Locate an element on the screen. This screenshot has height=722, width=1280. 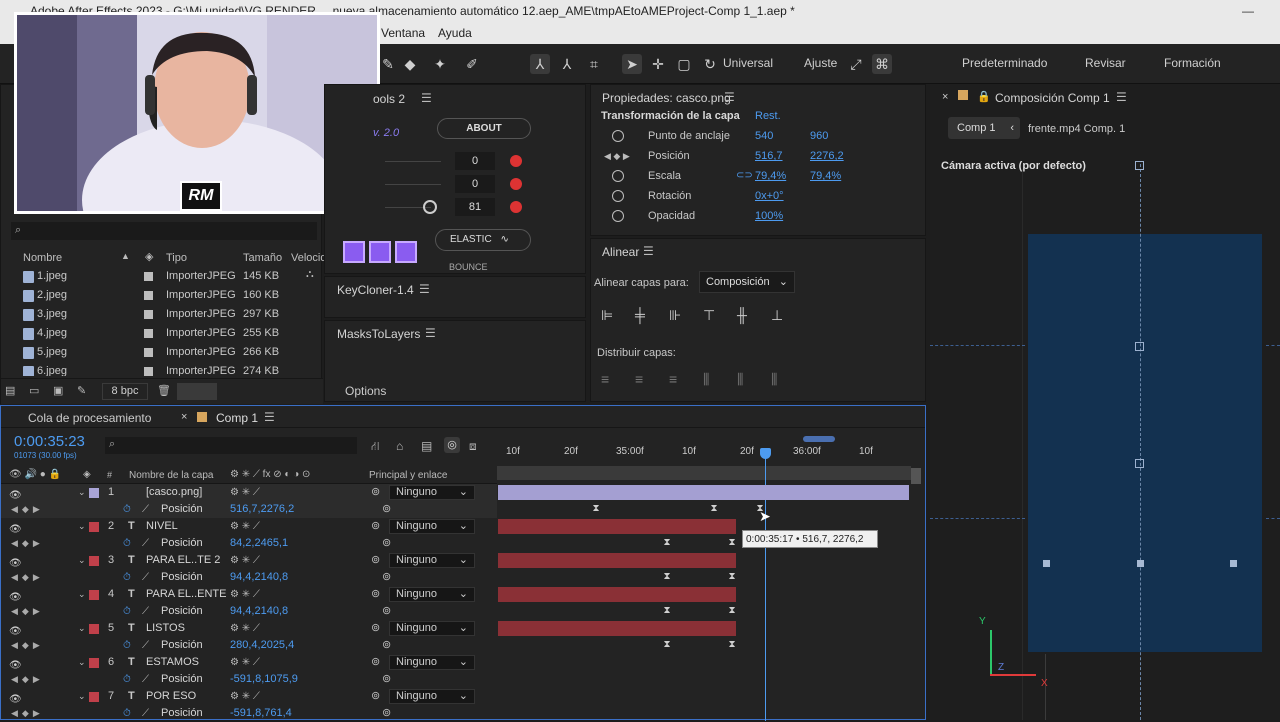
layer-name: LISTOS is located at coordinates (165, 628).